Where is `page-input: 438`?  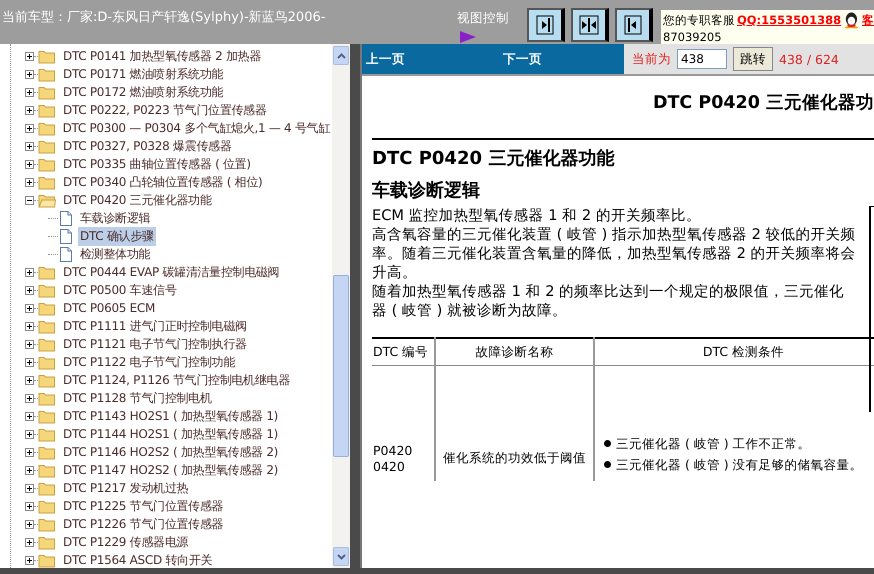 page-input: 438 is located at coordinates (702, 59).